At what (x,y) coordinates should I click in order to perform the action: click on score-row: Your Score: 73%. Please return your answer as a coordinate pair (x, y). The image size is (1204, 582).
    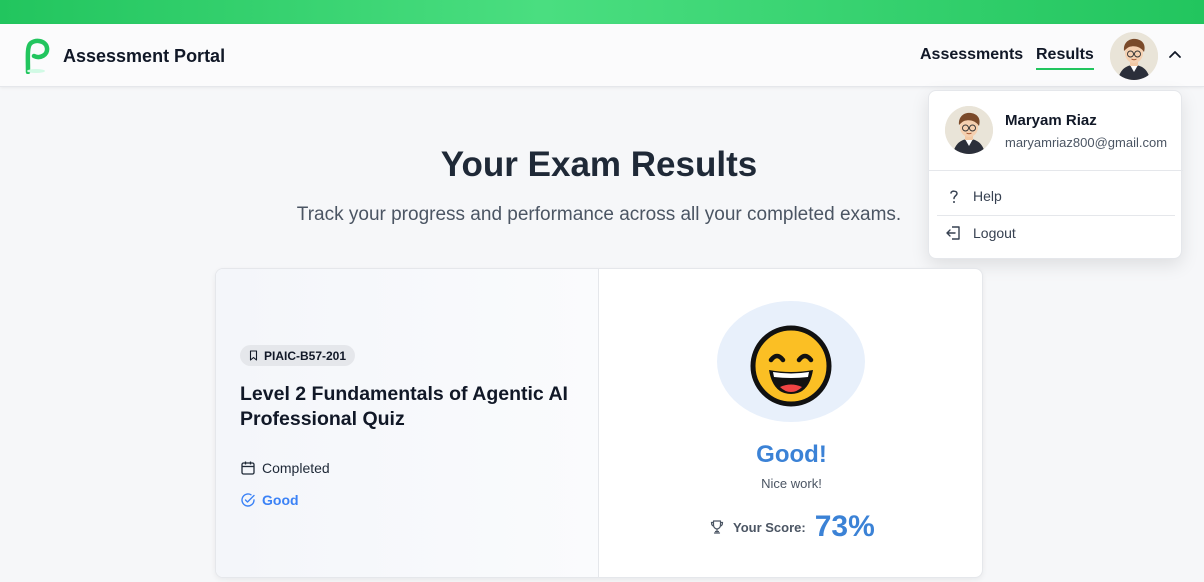
    Looking at the image, I should click on (792, 527).